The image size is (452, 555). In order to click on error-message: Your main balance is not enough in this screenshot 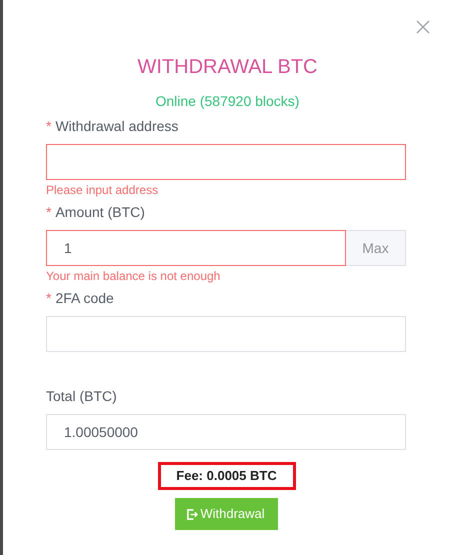, I will do `click(134, 276)`.